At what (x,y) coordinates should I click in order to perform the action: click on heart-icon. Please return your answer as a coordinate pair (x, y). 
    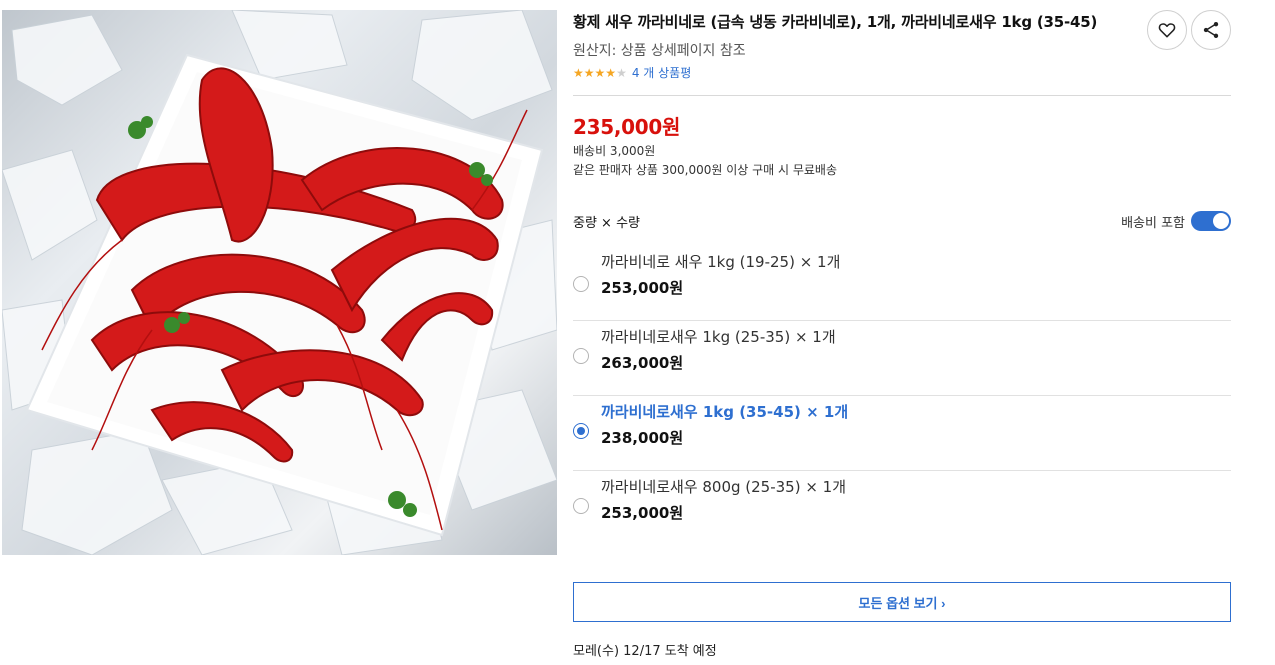
    Looking at the image, I should click on (1167, 30).